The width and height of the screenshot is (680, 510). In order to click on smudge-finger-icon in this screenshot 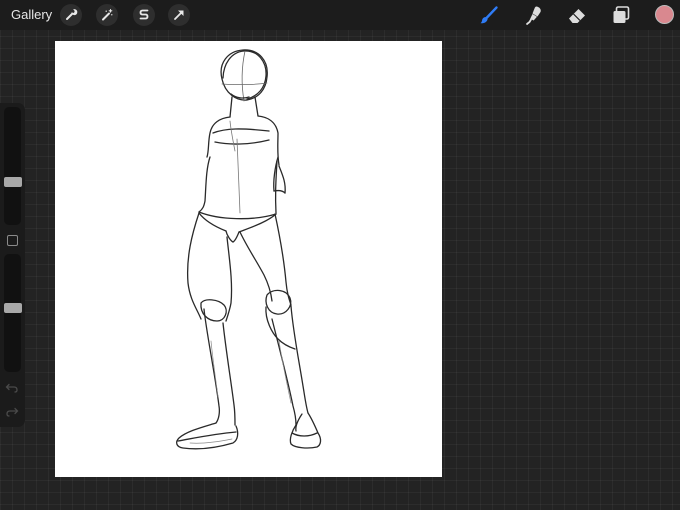, I will do `click(533, 15)`.